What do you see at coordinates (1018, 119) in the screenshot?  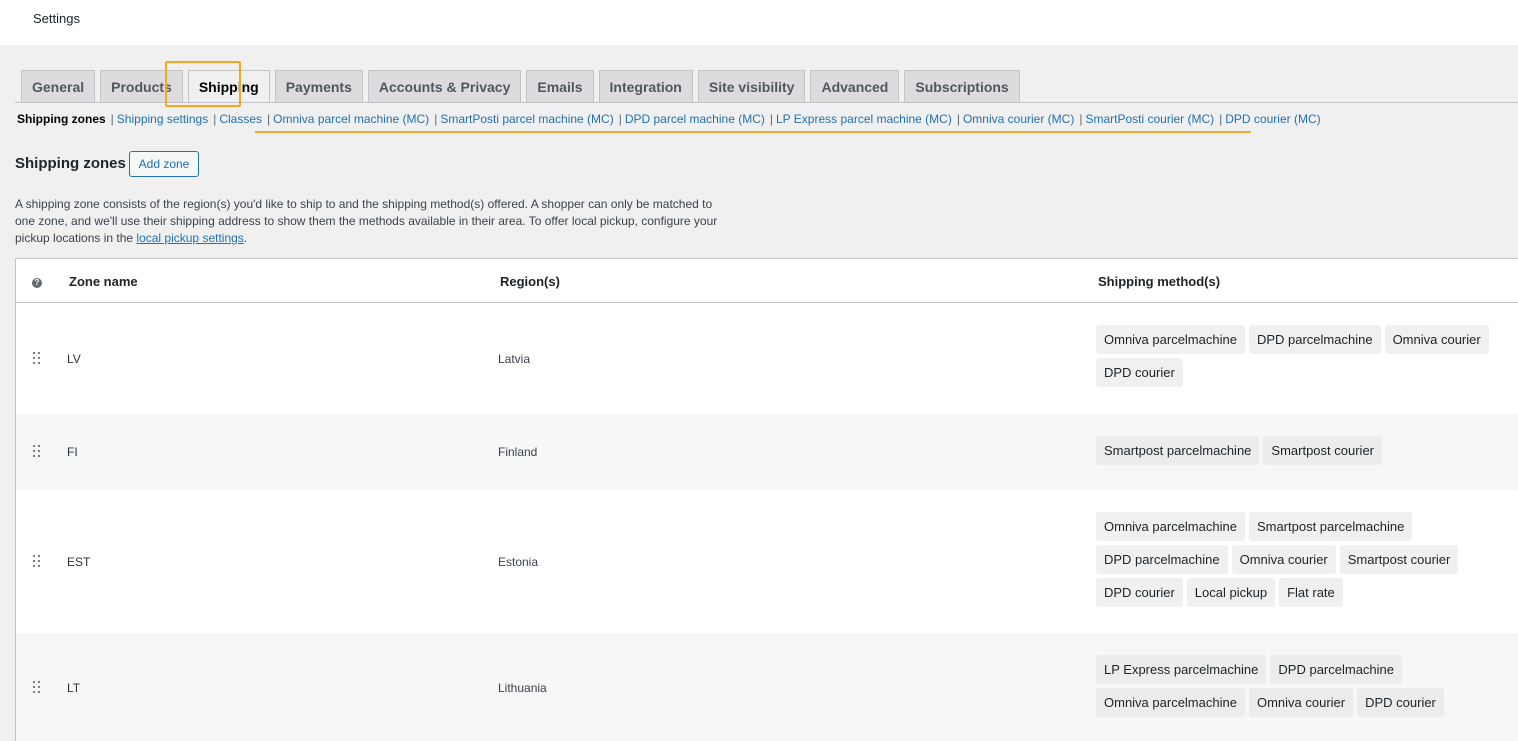 I see `section-link-omniva-courier: Omniva courier (MC)` at bounding box center [1018, 119].